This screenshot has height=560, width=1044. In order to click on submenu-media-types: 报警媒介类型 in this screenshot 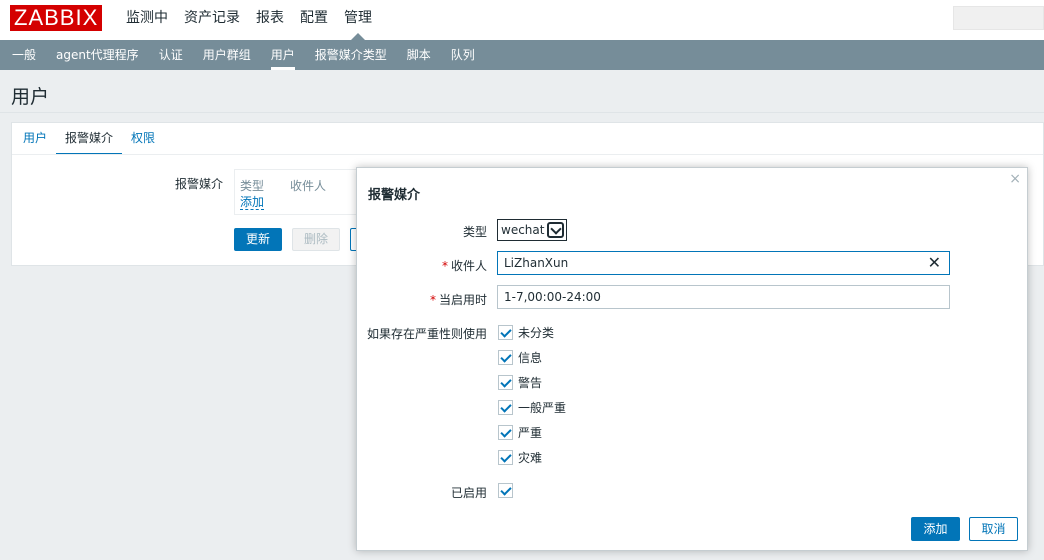, I will do `click(351, 55)`.